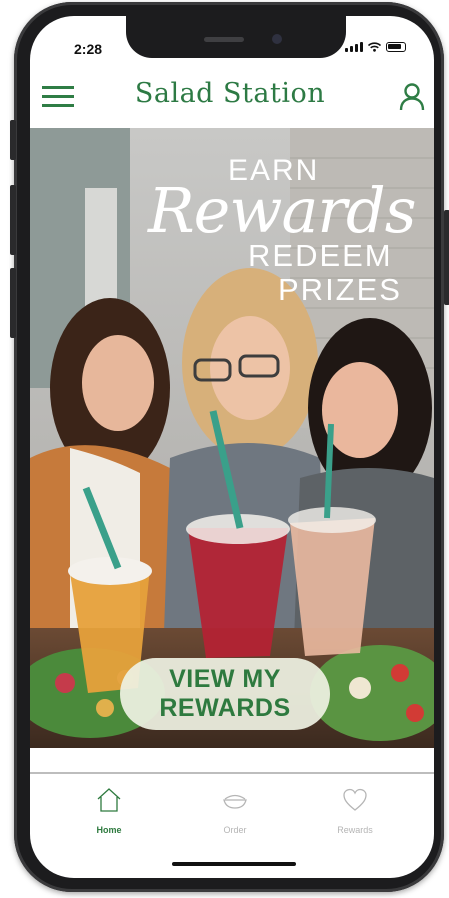 This screenshot has height=898, width=449. Describe the element at coordinates (225, 679) in the screenshot. I see `cta-line-1: VIEW MY` at that location.